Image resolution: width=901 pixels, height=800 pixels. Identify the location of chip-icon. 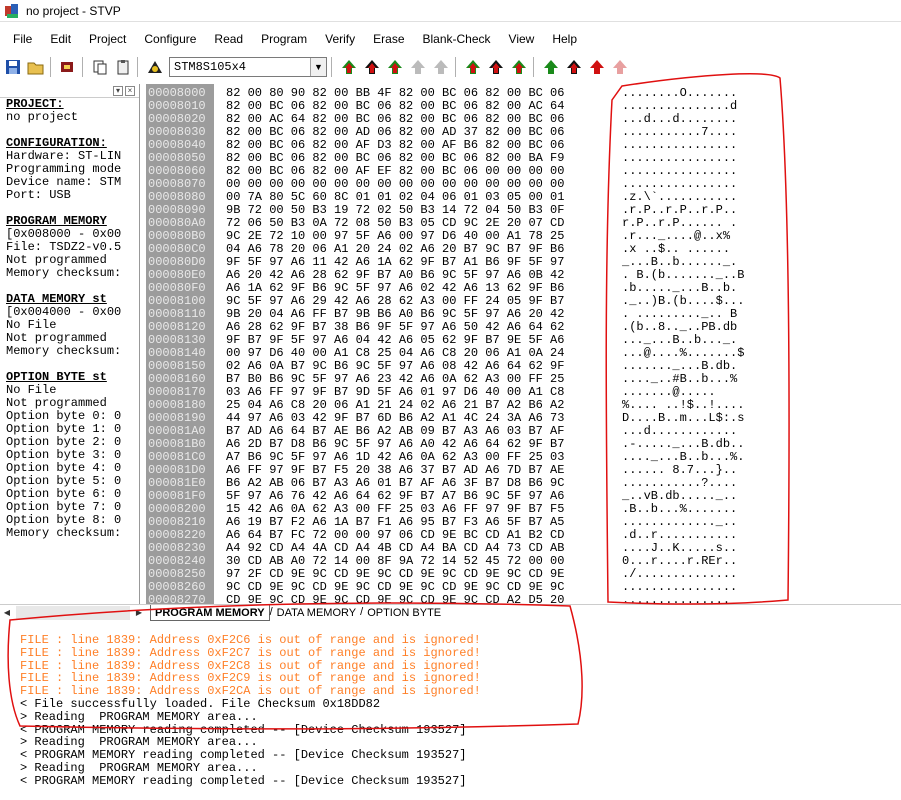
(155, 67).